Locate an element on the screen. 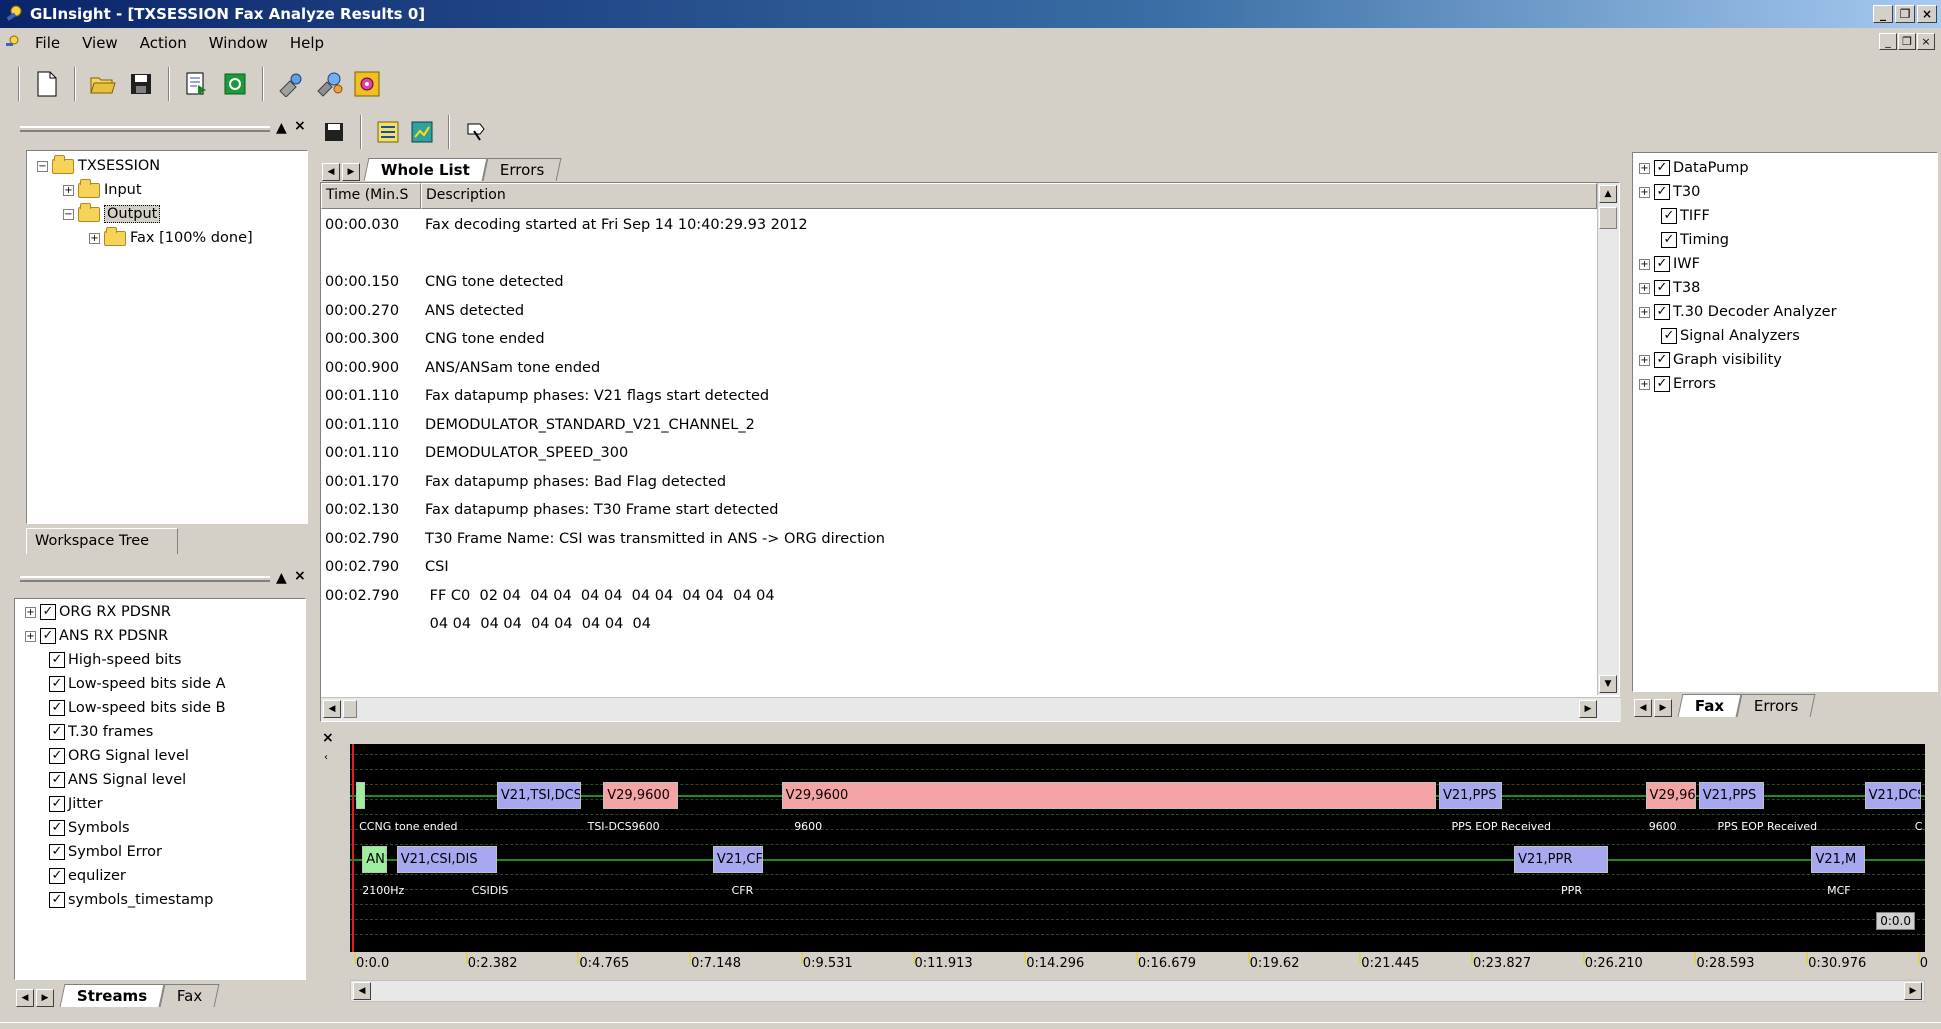 The width and height of the screenshot is (1941, 1029). filter-item: + ✓ T38 is located at coordinates (1669, 288).